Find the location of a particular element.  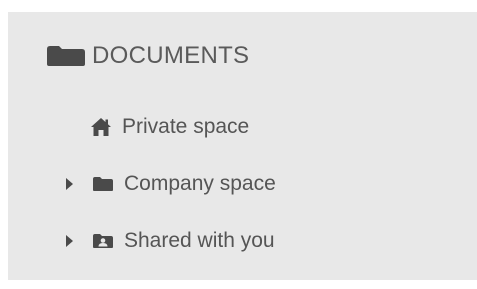

section-title: DOCUMENTS is located at coordinates (171, 55).